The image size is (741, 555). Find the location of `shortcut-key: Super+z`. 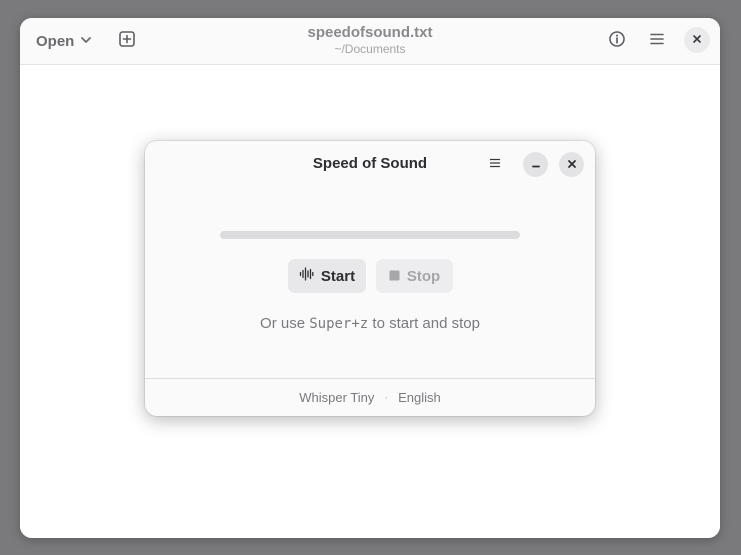

shortcut-key: Super+z is located at coordinates (339, 324).